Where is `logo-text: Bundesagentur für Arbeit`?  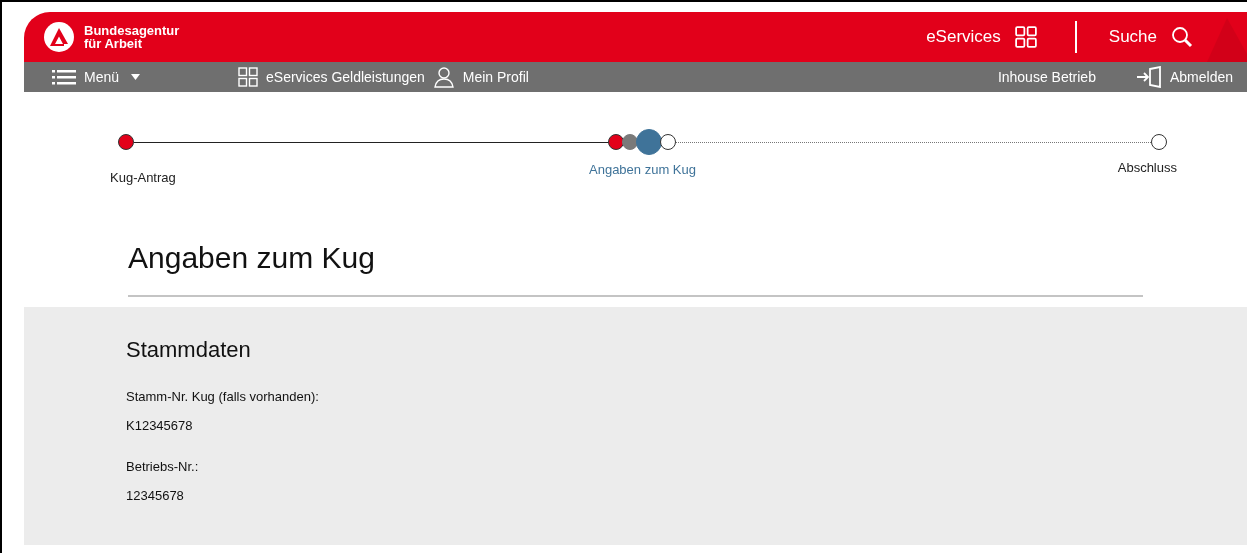
logo-text: Bundesagentur für Arbeit is located at coordinates (132, 37).